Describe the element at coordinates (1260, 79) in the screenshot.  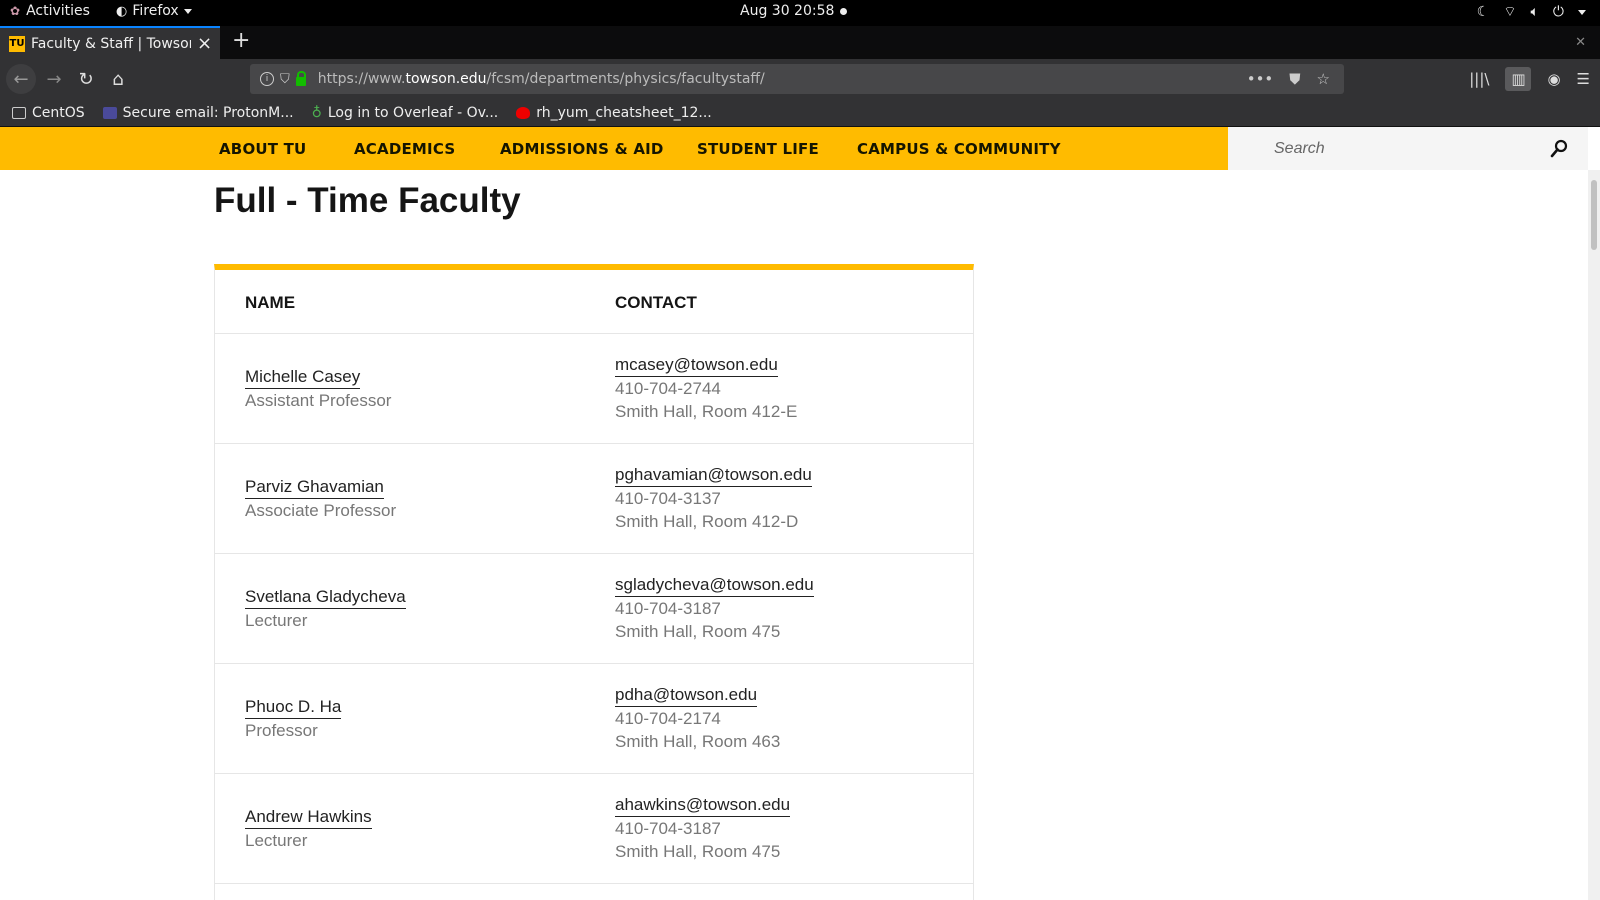
I see `more-actions-icon: •••` at that location.